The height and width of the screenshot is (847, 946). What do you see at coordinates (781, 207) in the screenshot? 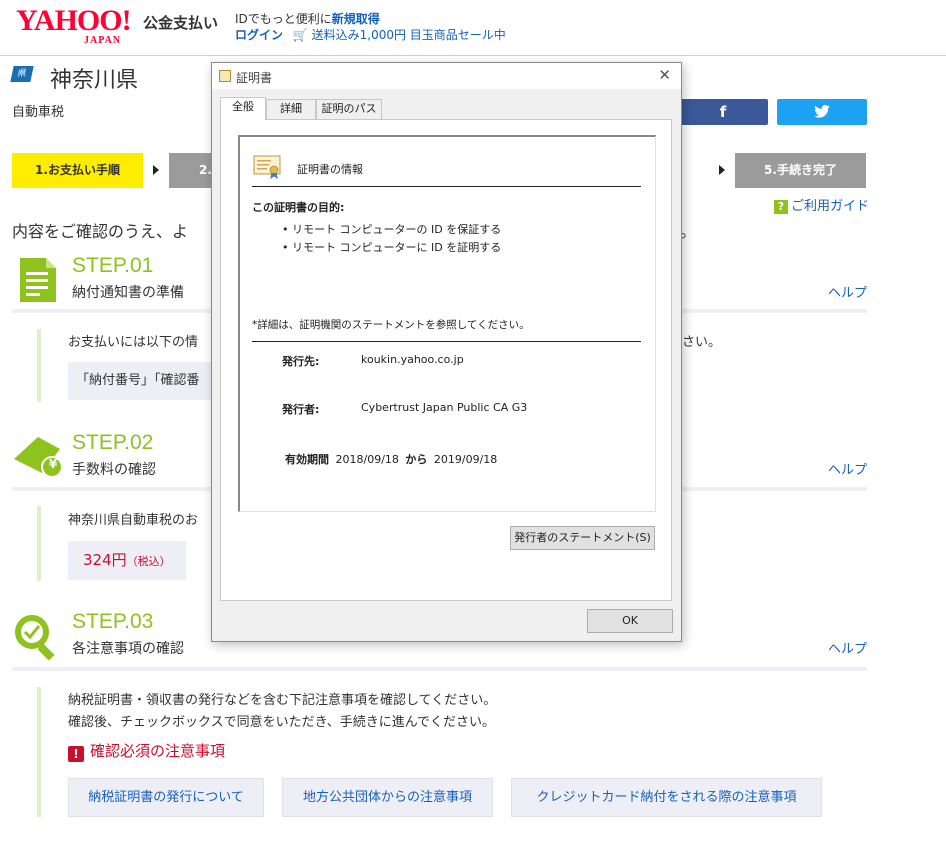
I see `help-question-icon: ?` at bounding box center [781, 207].